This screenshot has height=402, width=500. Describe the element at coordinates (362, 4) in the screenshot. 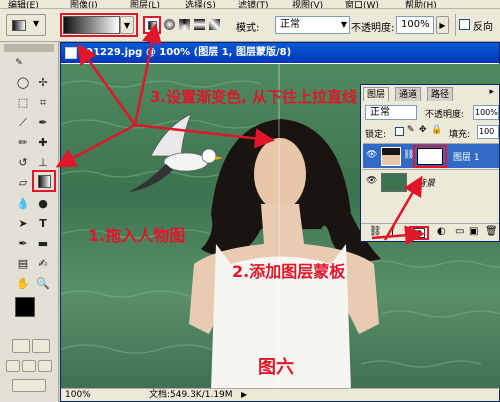

I see `menu-window: 窗口(W)` at that location.